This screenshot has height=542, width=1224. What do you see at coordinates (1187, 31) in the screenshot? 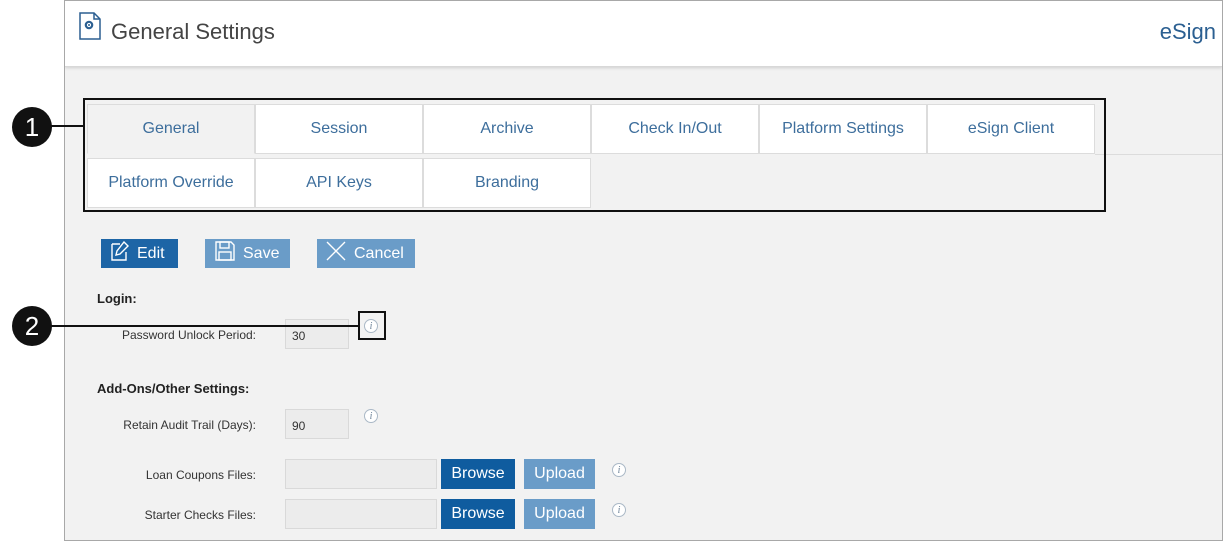
I see `brand-label: eSign` at bounding box center [1187, 31].